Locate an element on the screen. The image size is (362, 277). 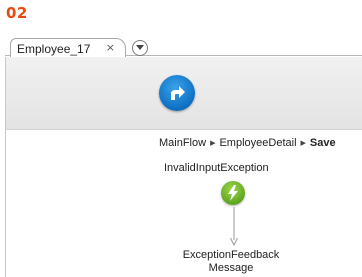
flow-connector-arrow is located at coordinates (234, 227).